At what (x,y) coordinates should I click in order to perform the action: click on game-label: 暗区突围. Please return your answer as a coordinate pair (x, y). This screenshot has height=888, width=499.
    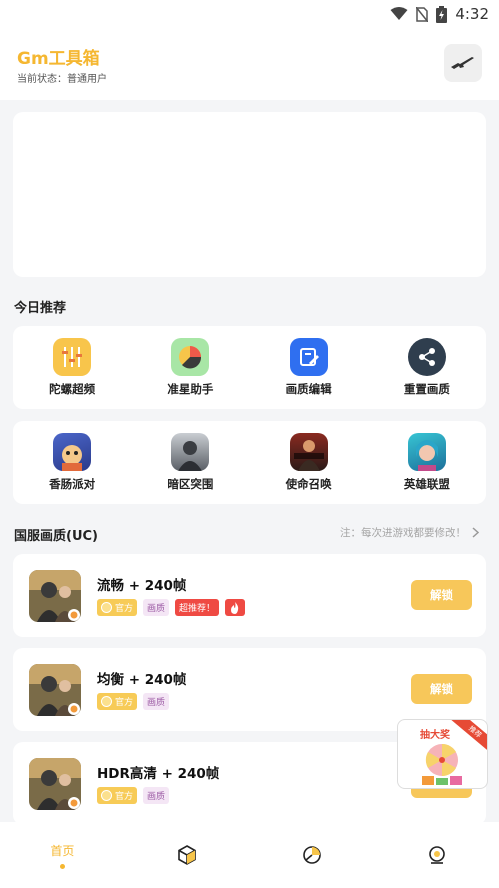
    Looking at the image, I should click on (190, 484).